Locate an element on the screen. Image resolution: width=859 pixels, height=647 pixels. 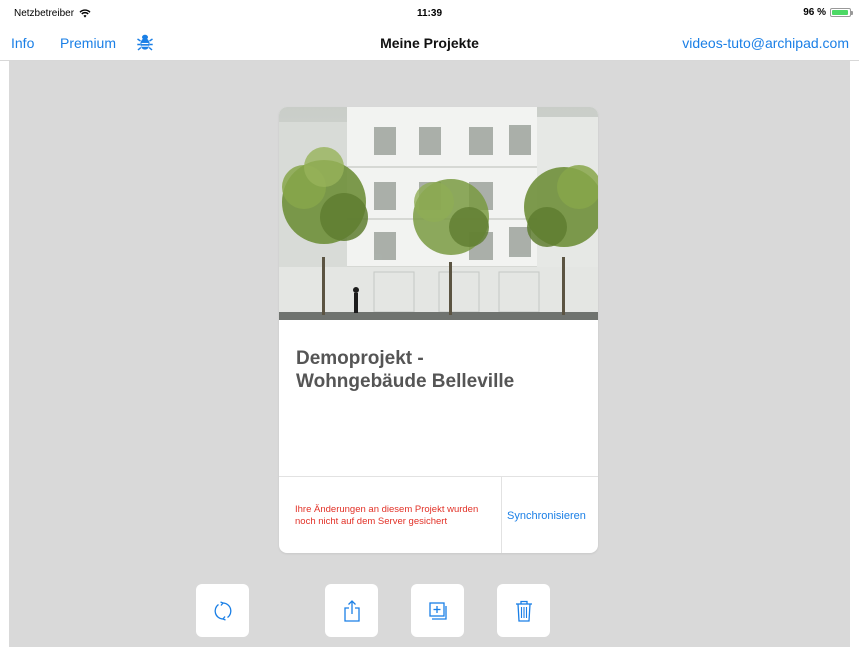
delete-button is located at coordinates (523, 610).